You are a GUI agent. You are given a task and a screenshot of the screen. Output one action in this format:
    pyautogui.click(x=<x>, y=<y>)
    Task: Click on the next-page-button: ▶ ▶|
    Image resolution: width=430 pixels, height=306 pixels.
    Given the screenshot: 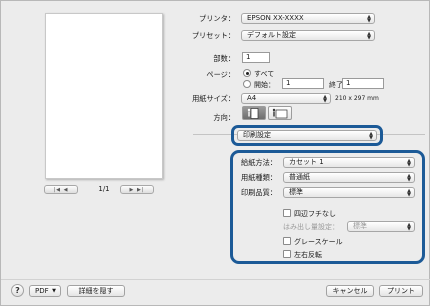 What is the action you would take?
    pyautogui.click(x=137, y=189)
    